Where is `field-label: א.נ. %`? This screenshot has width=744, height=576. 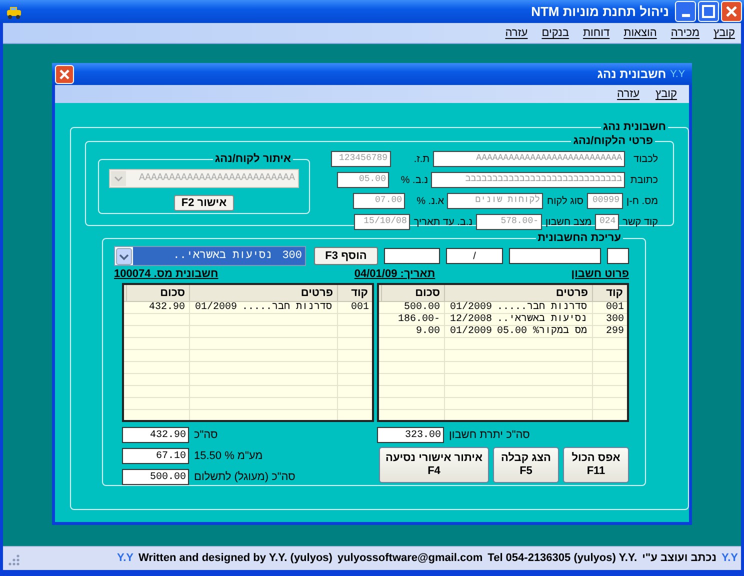 field-label: א.נ. % is located at coordinates (431, 201).